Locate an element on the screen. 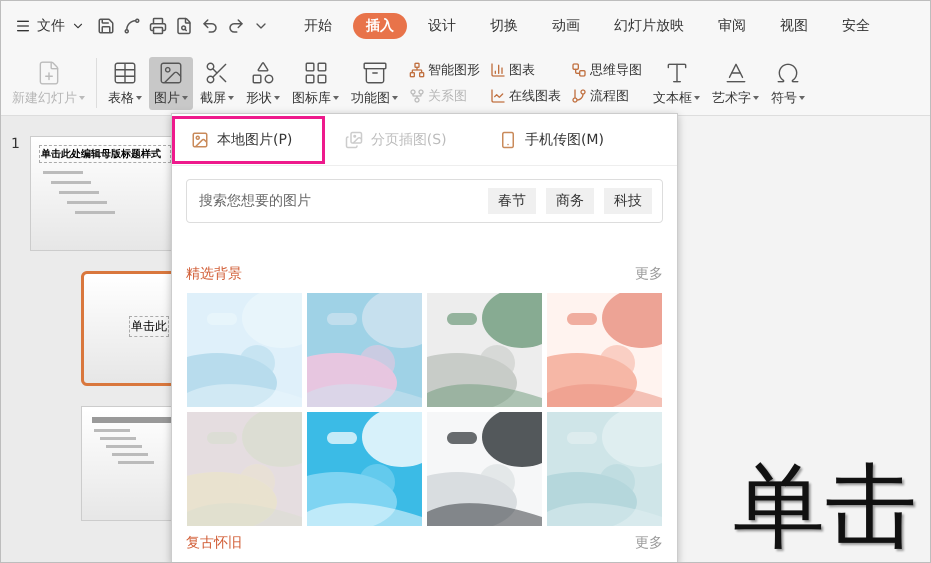  diagram-icon is located at coordinates (417, 70).